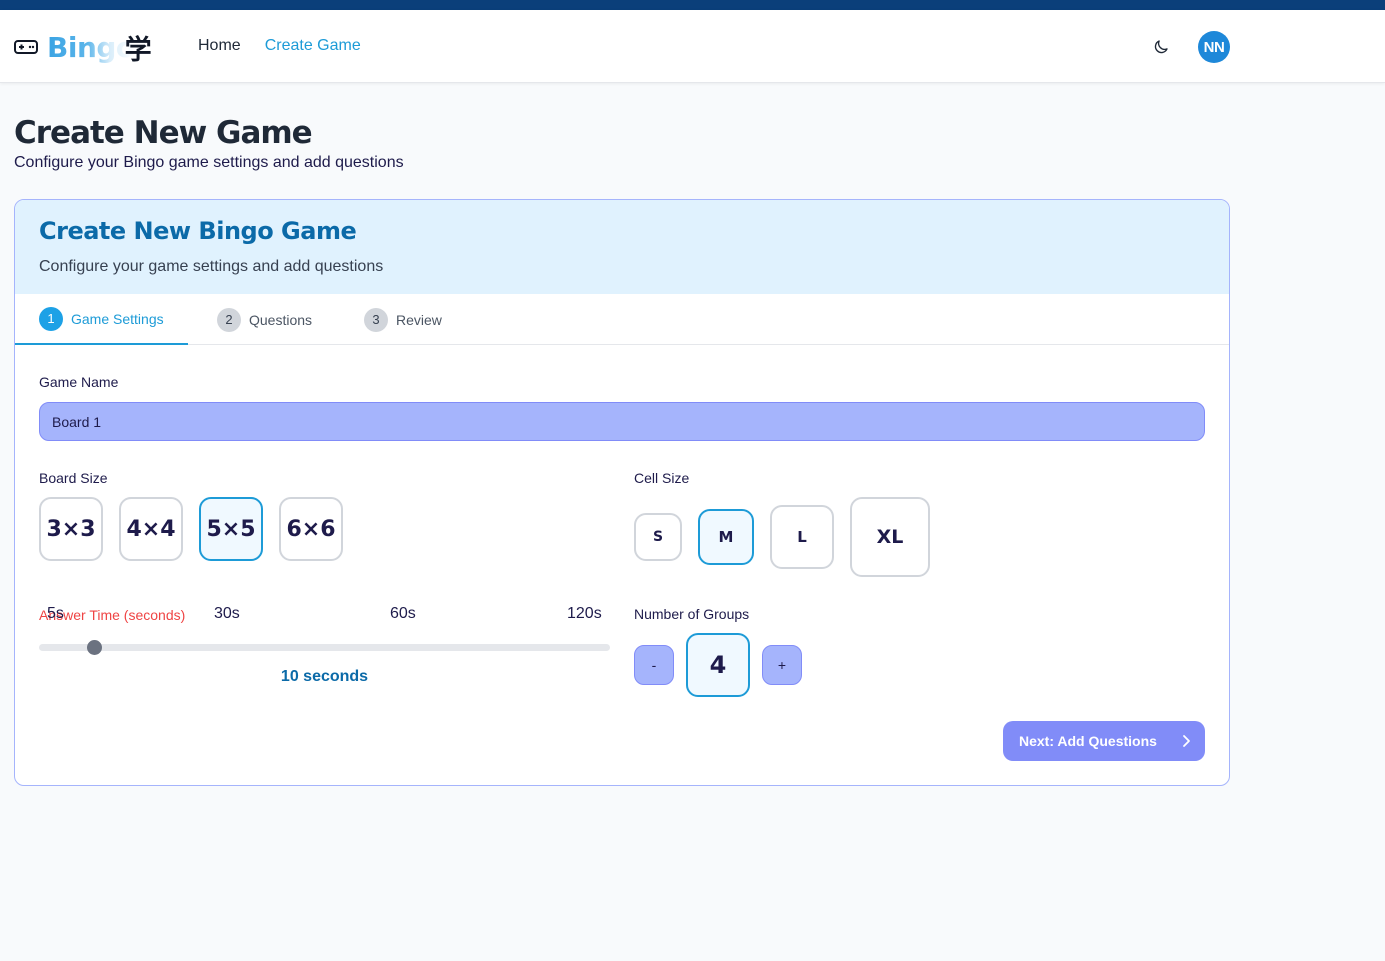 The image size is (1385, 961). I want to click on groups-decrement-button: -, so click(654, 665).